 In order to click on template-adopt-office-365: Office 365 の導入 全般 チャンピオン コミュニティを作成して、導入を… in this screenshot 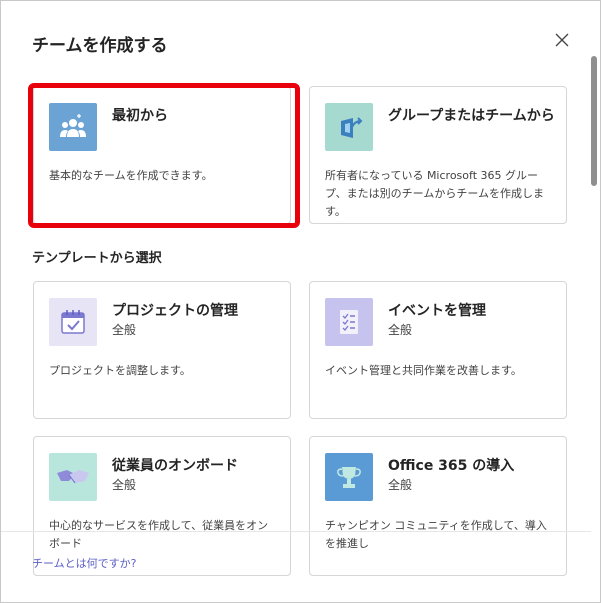, I will do `click(438, 506)`.